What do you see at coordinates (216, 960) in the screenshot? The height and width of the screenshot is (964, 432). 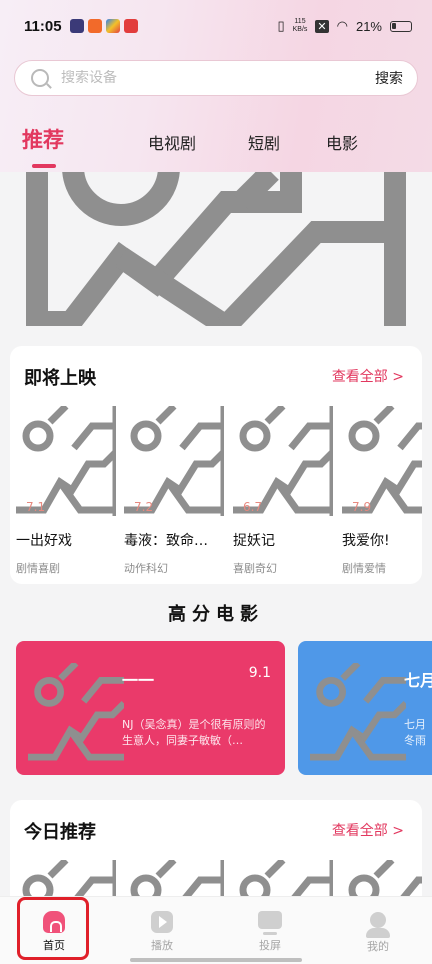 I see `home-indicator` at bounding box center [216, 960].